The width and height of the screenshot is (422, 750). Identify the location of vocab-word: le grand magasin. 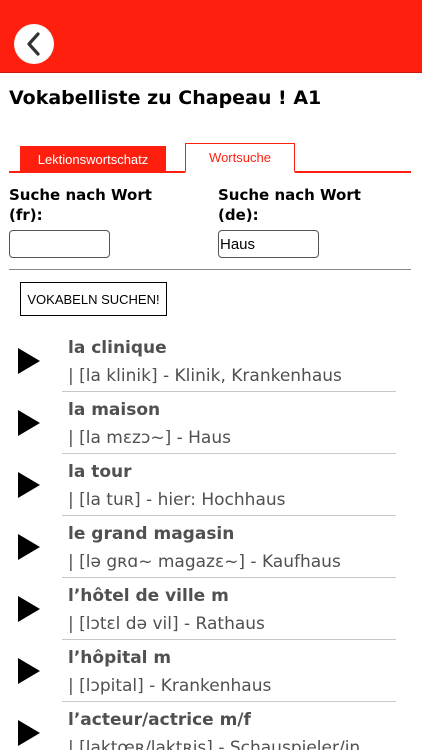
(151, 534).